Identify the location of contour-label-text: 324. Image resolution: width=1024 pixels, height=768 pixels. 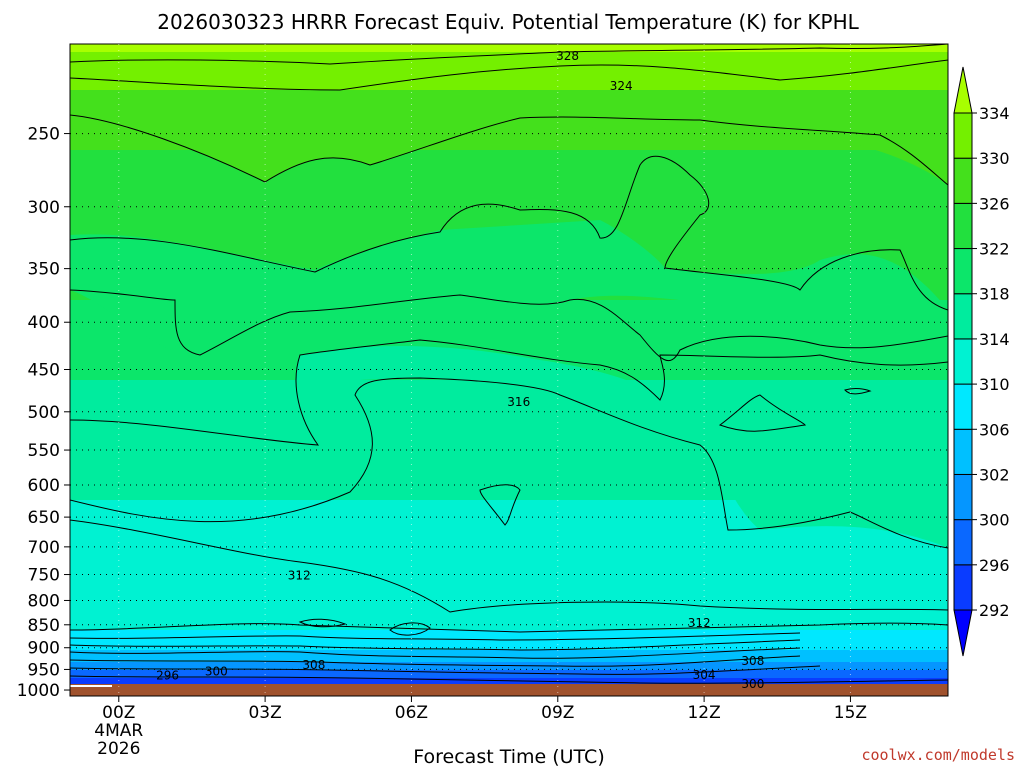
(621, 86).